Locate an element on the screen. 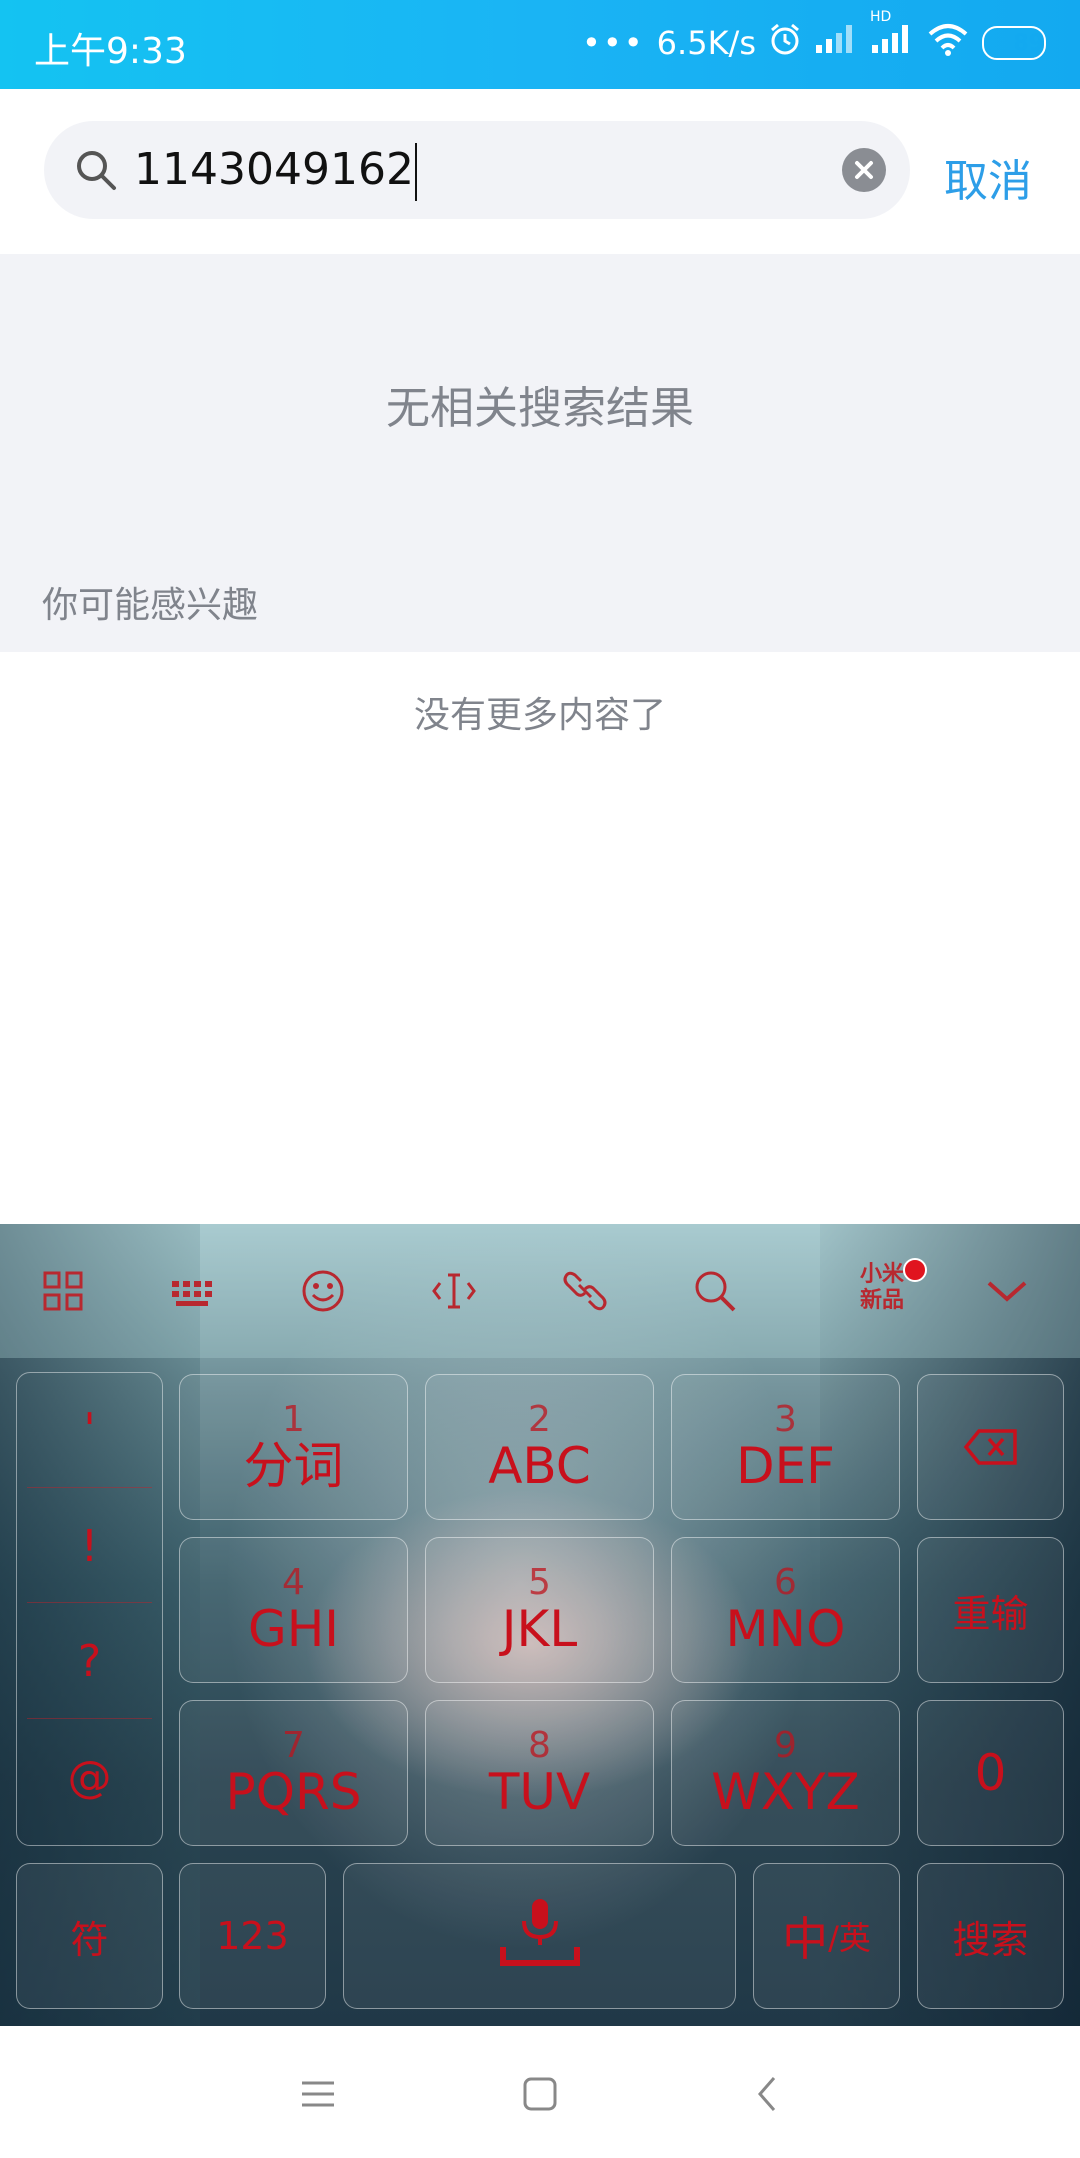 Image resolution: width=1080 pixels, height=2158 pixels. search-header: 1143049162 取消 is located at coordinates (540, 171).